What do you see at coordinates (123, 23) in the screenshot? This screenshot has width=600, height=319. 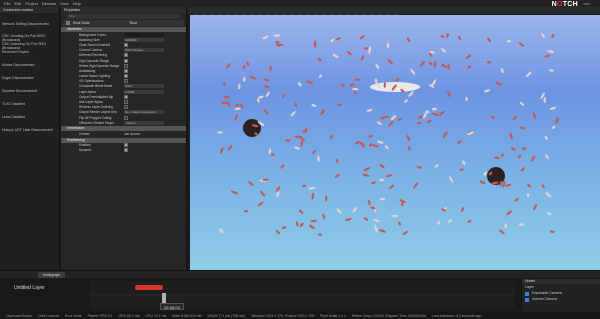 I see `root-node-header: Root Node Root` at bounding box center [123, 23].